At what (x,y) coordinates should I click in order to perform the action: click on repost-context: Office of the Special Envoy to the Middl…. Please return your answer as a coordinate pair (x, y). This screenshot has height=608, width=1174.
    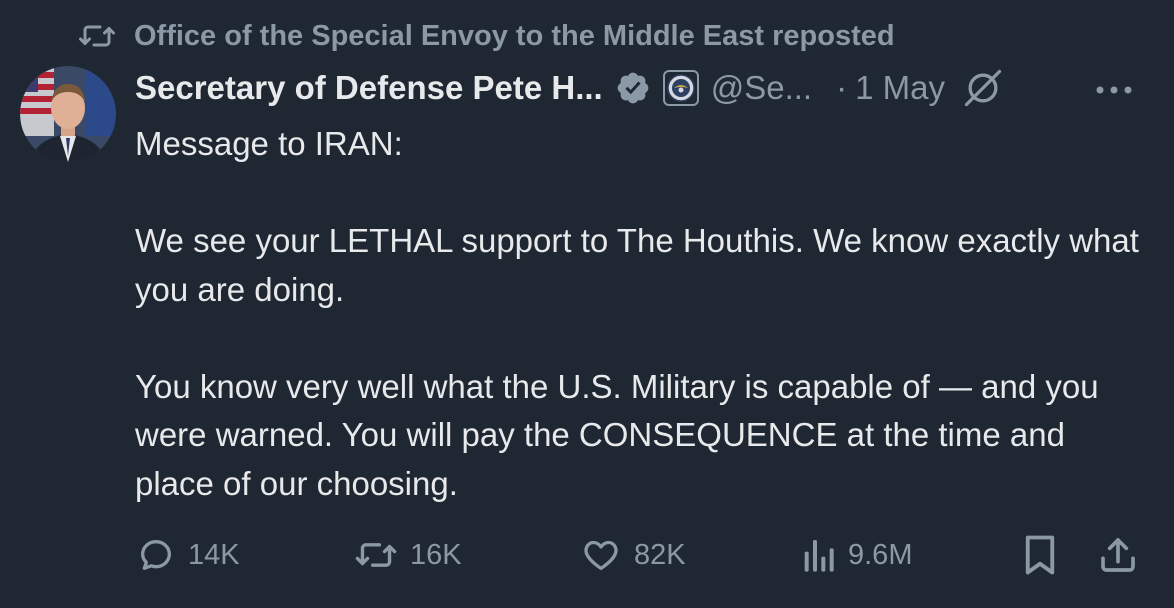
    Looking at the image, I should click on (486, 36).